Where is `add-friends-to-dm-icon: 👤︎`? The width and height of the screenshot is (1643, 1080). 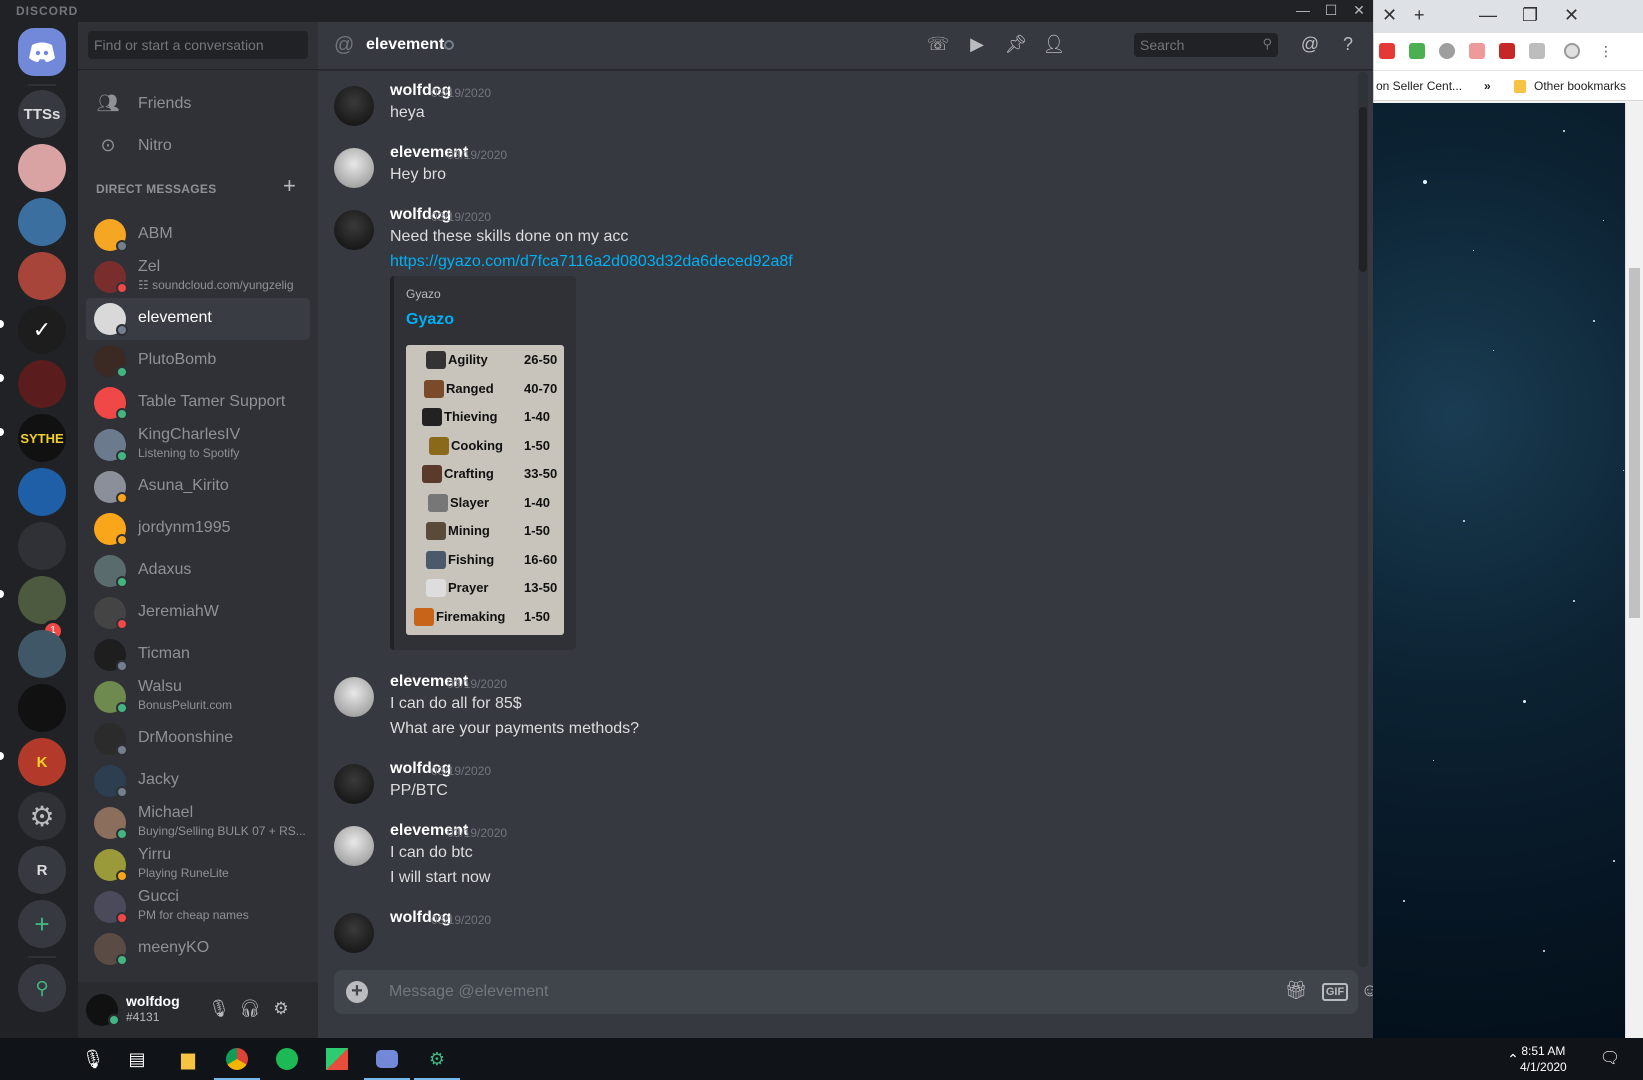 add-friends-to-dm-icon: 👤︎ is located at coordinates (1054, 46).